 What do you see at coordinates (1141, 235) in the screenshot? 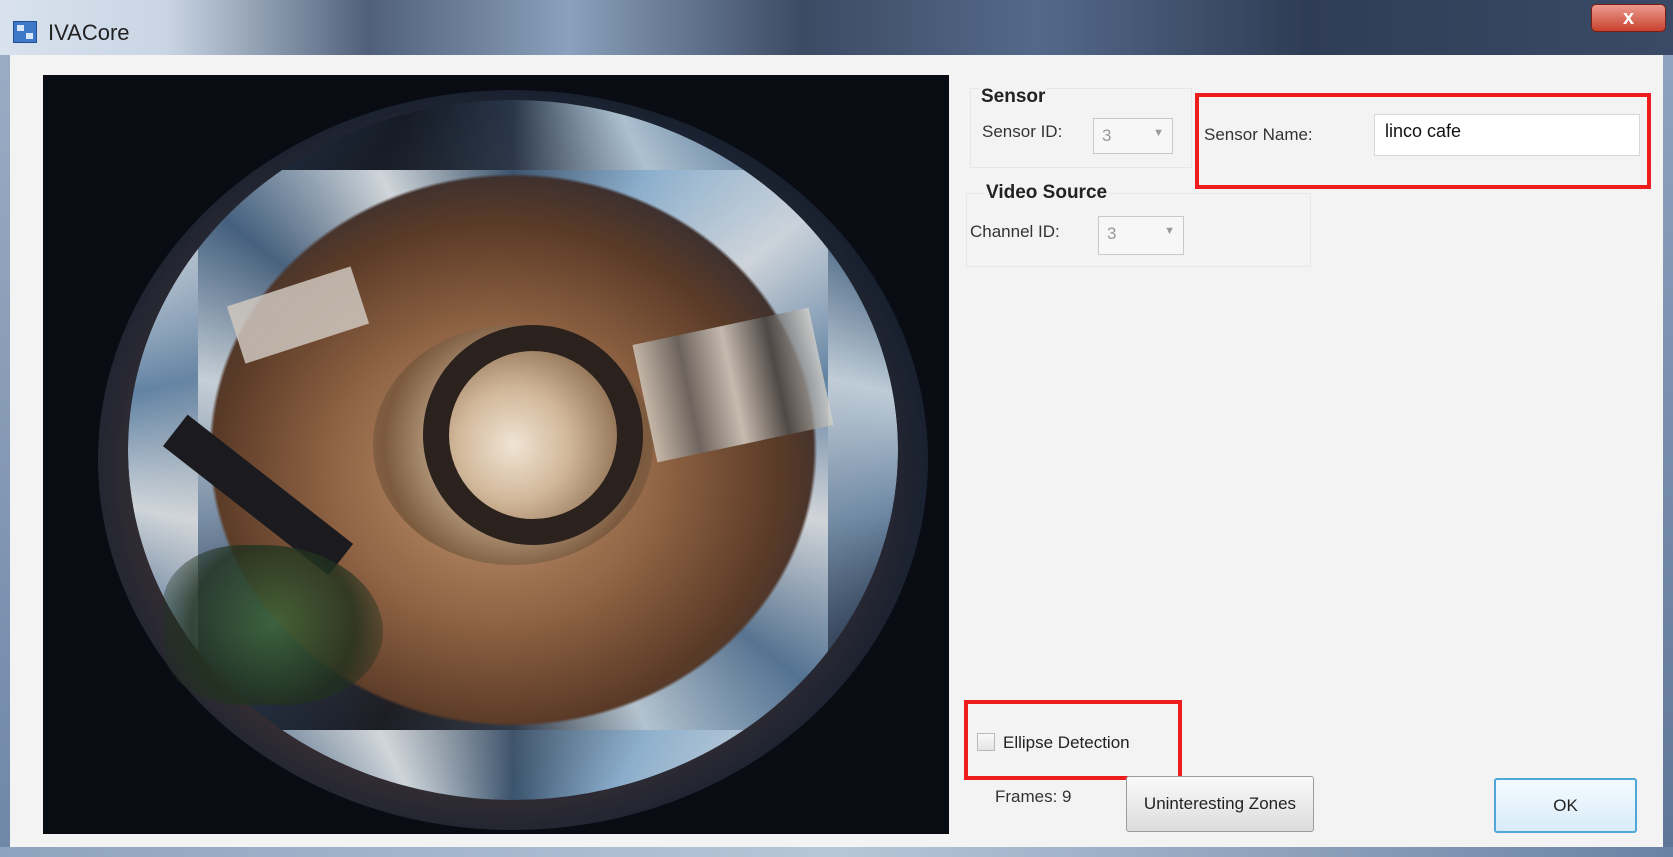
I see `channel-id-combo: 3 ▼` at bounding box center [1141, 235].